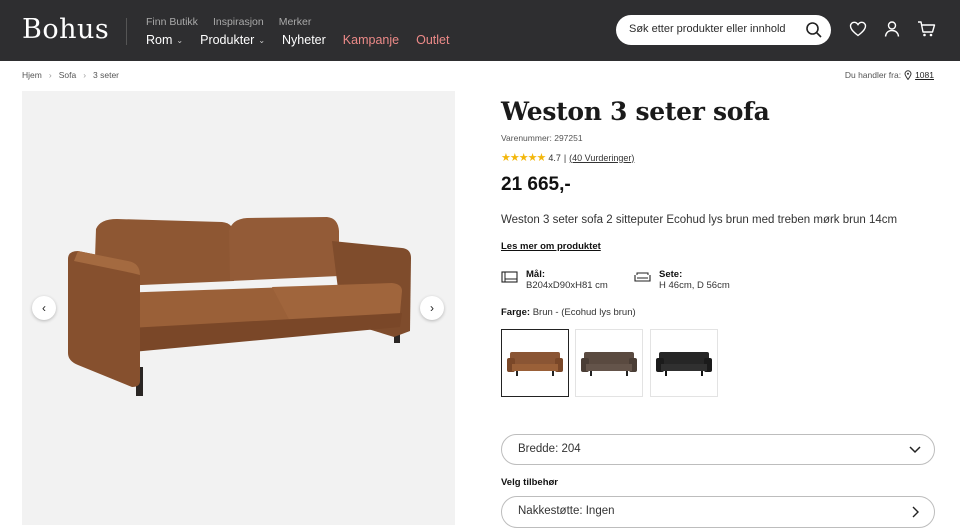 The image size is (960, 529). I want to click on nav-item-news: Nyheter, so click(304, 40).